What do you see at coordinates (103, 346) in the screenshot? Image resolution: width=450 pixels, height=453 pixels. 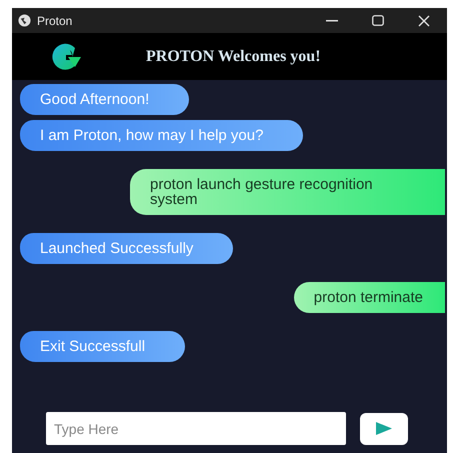 I see `bot-message: Exit Successfull` at bounding box center [103, 346].